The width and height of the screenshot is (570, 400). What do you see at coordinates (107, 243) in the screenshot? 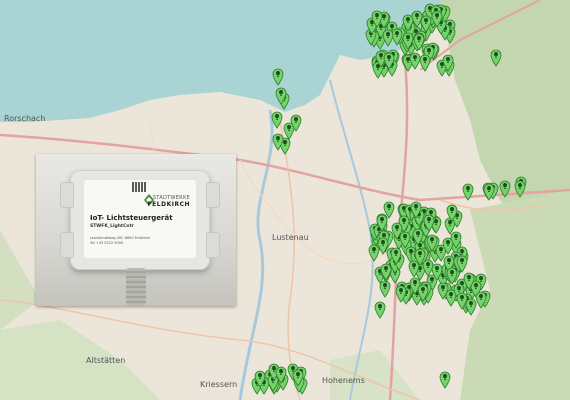
I see `device-phone: Tel +43 5522 9000` at bounding box center [107, 243].